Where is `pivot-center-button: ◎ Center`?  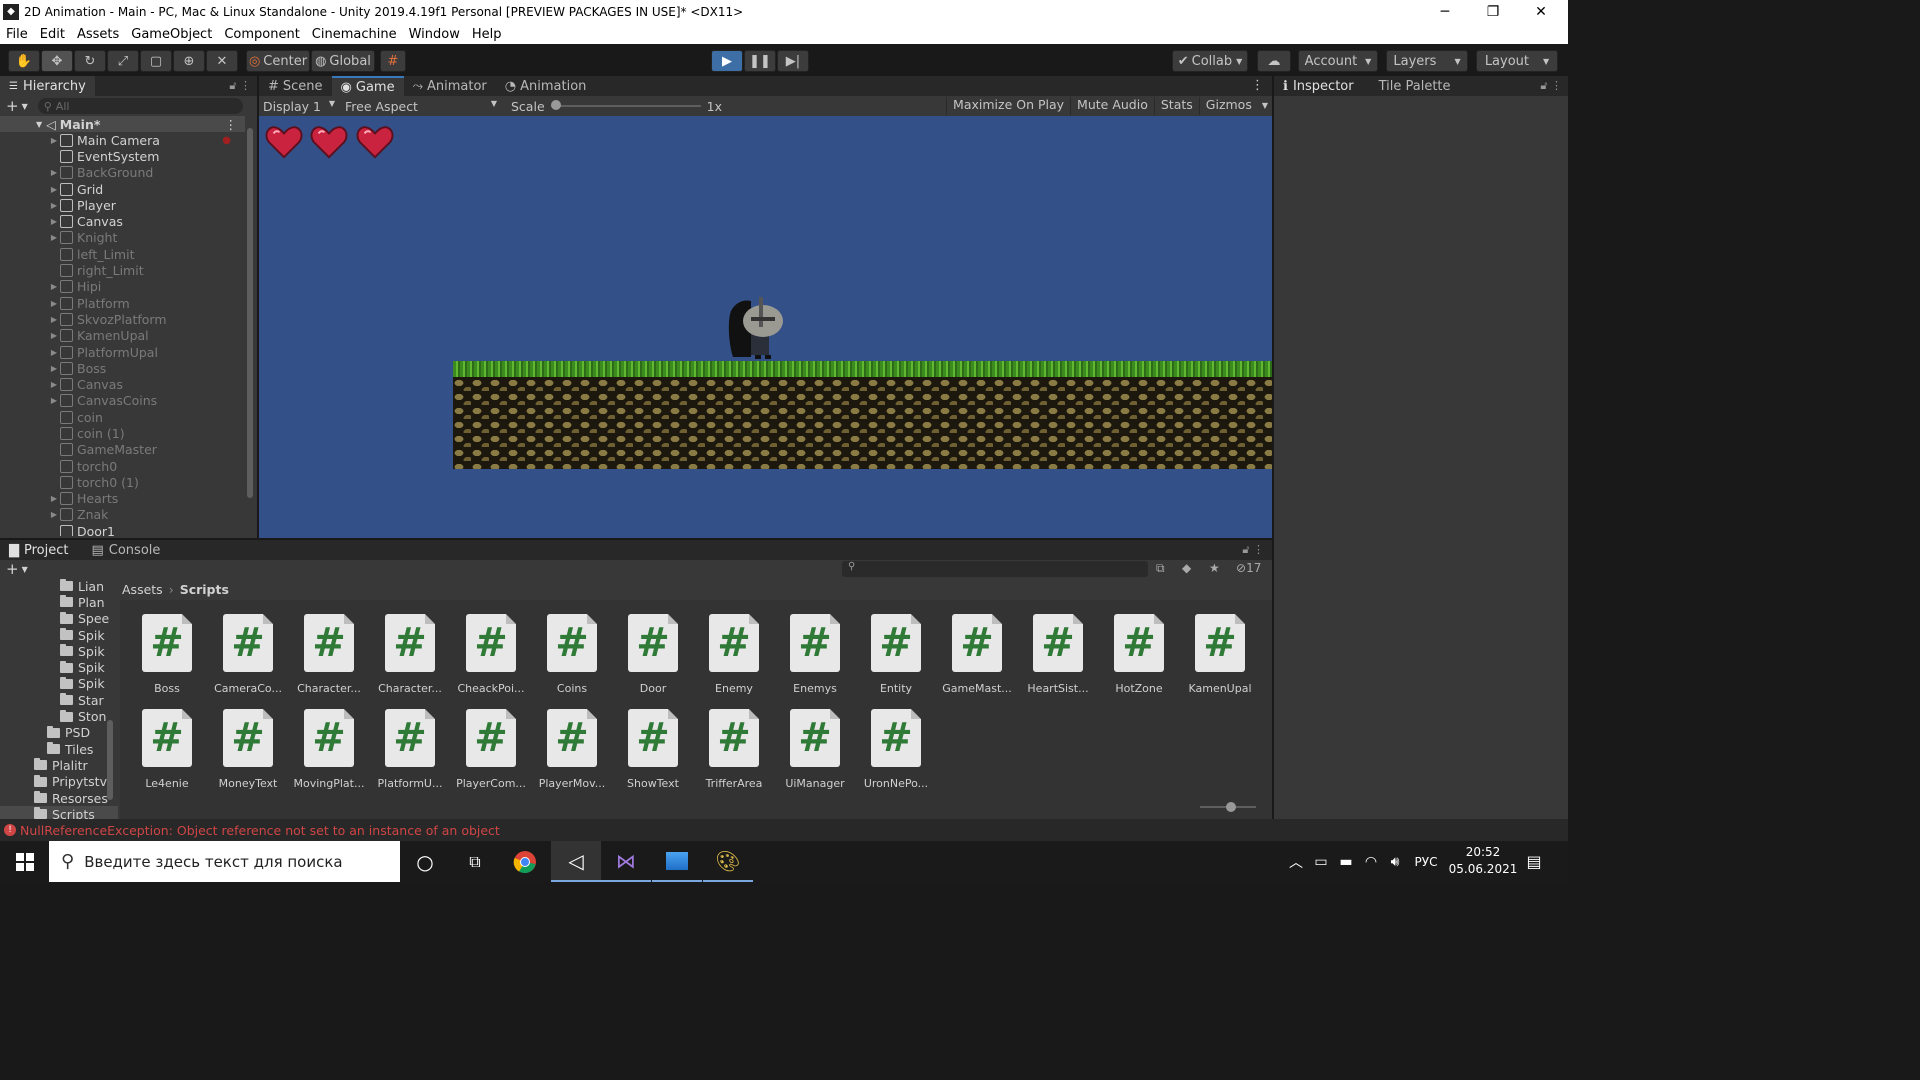
pivot-center-button: ◎ Center is located at coordinates (278, 61).